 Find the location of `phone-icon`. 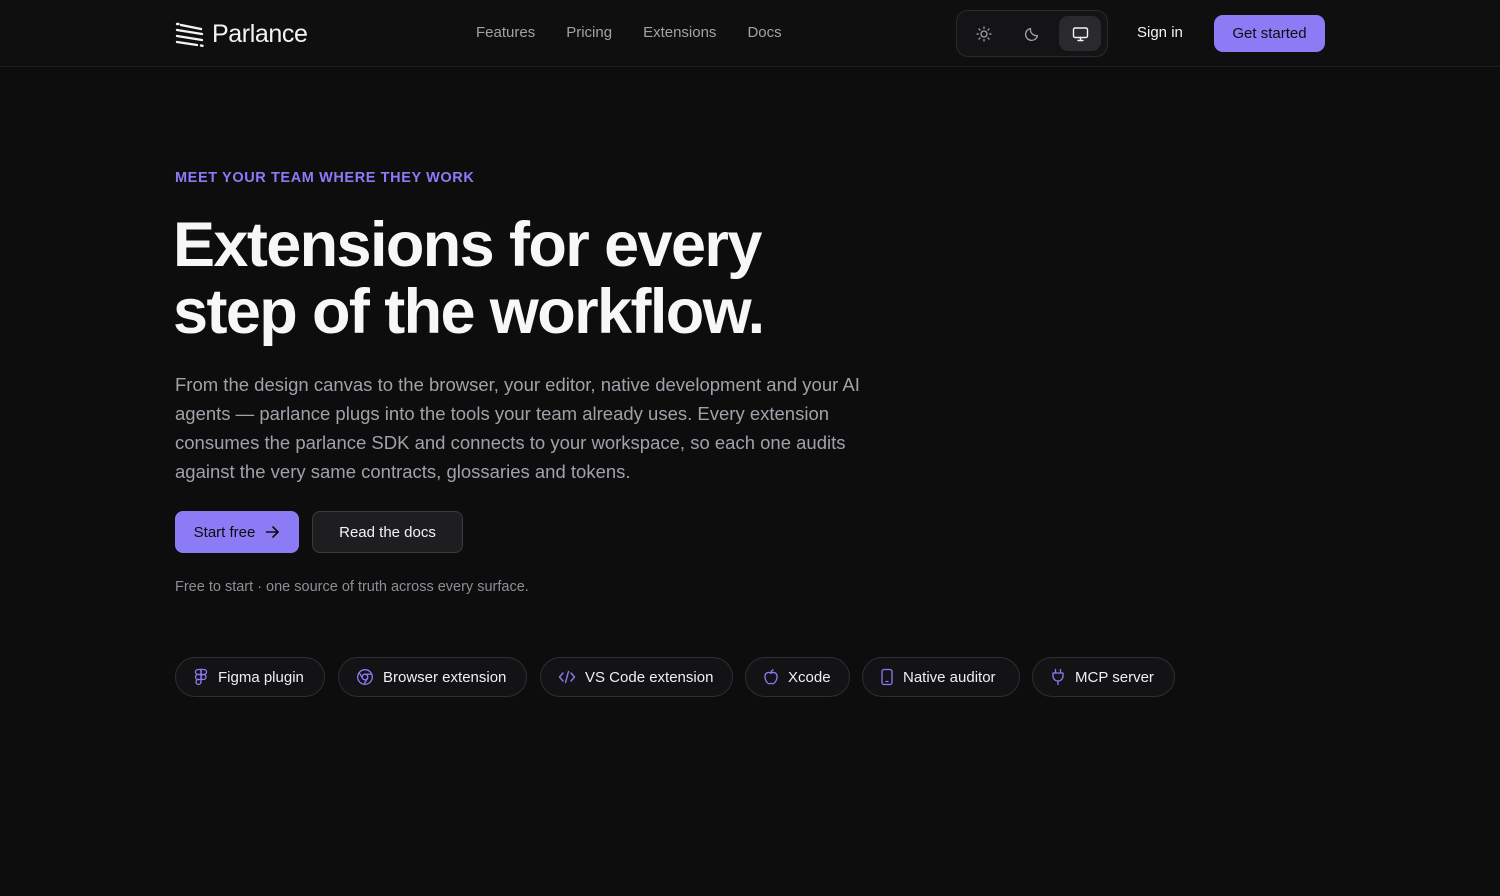

phone-icon is located at coordinates (887, 677).